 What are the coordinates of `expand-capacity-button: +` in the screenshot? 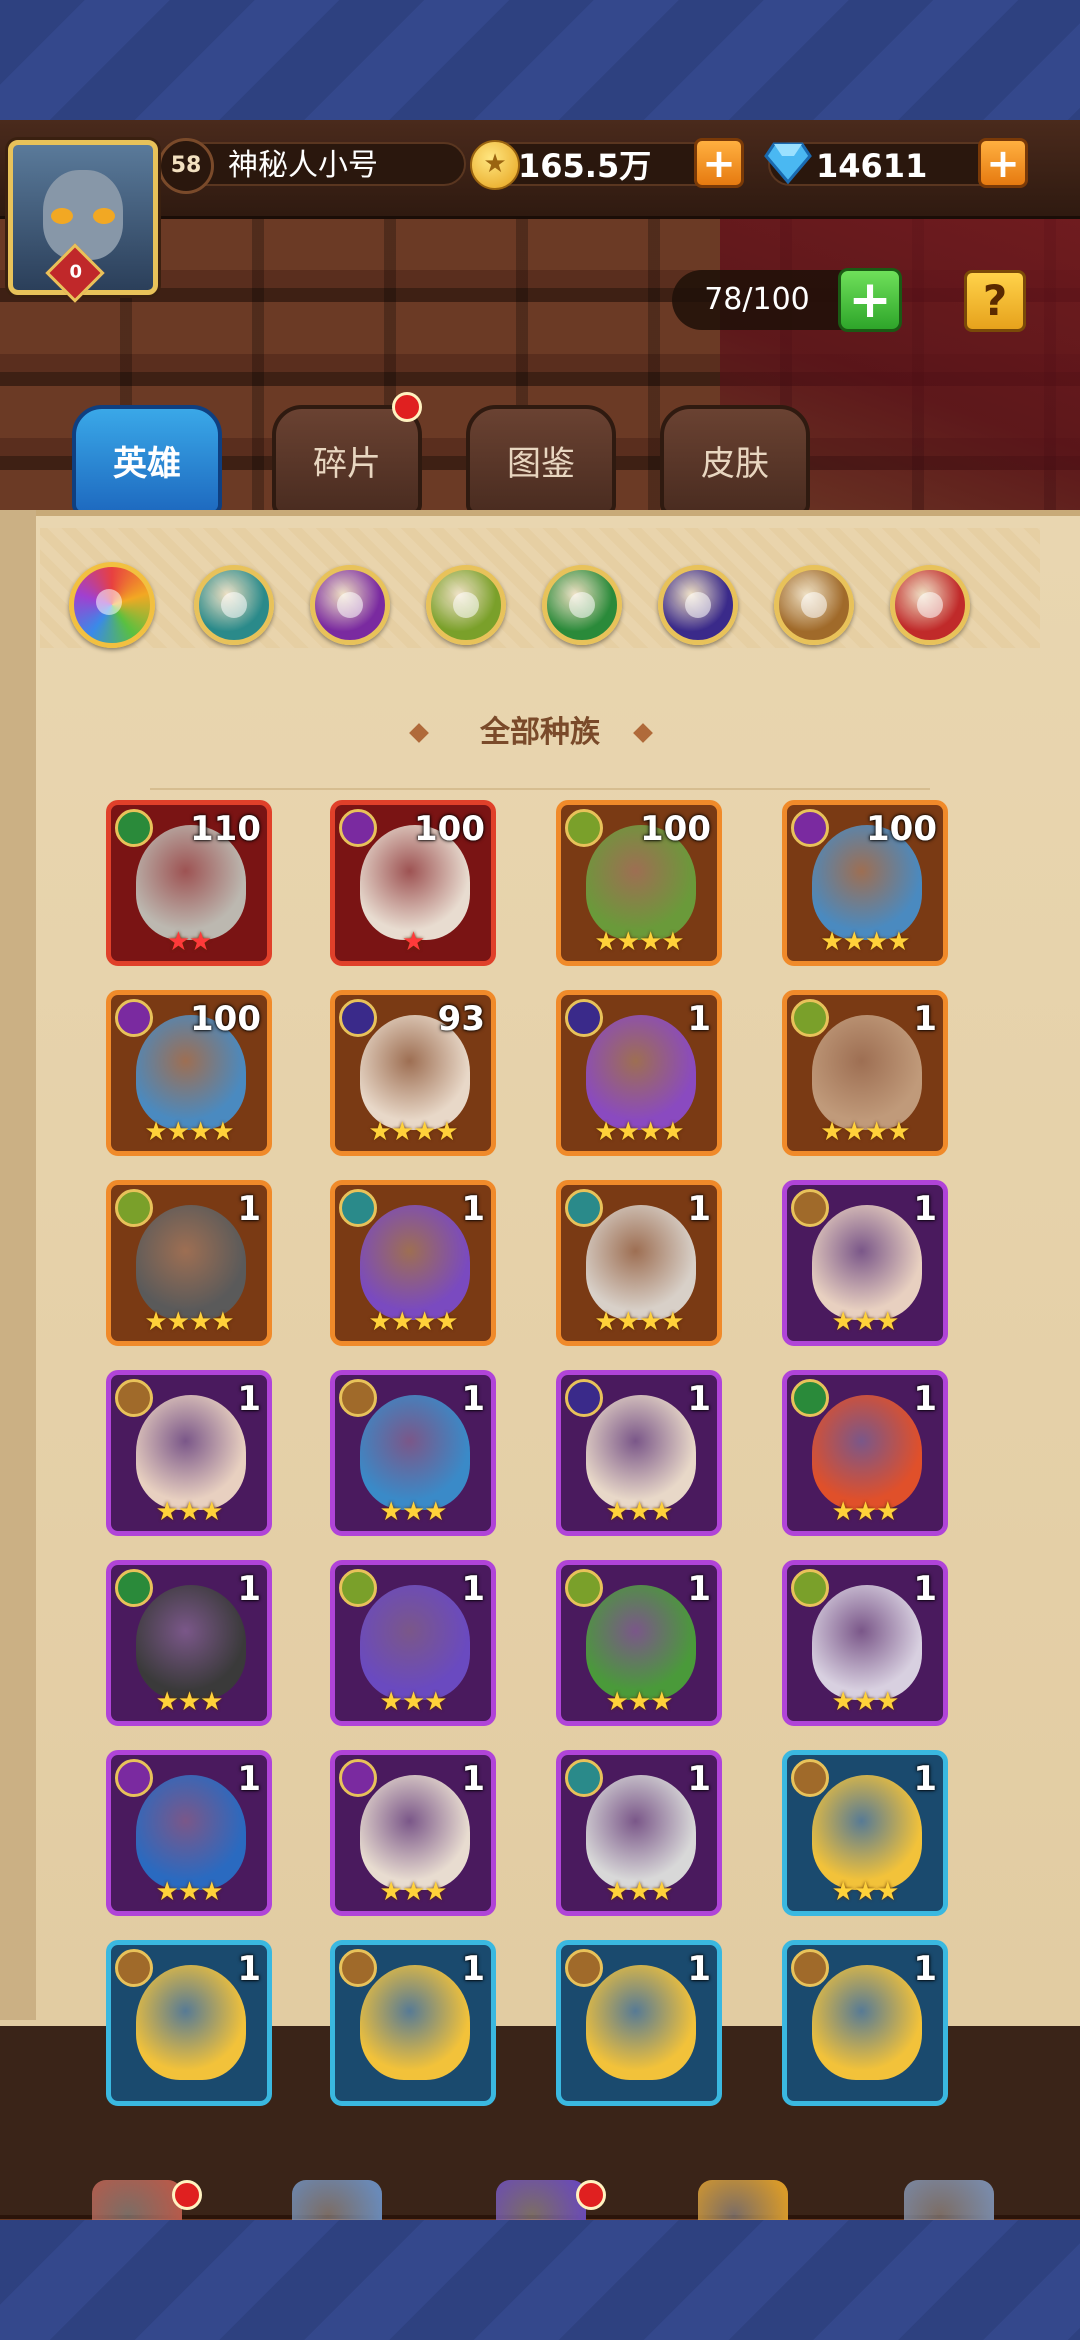 It's located at (870, 300).